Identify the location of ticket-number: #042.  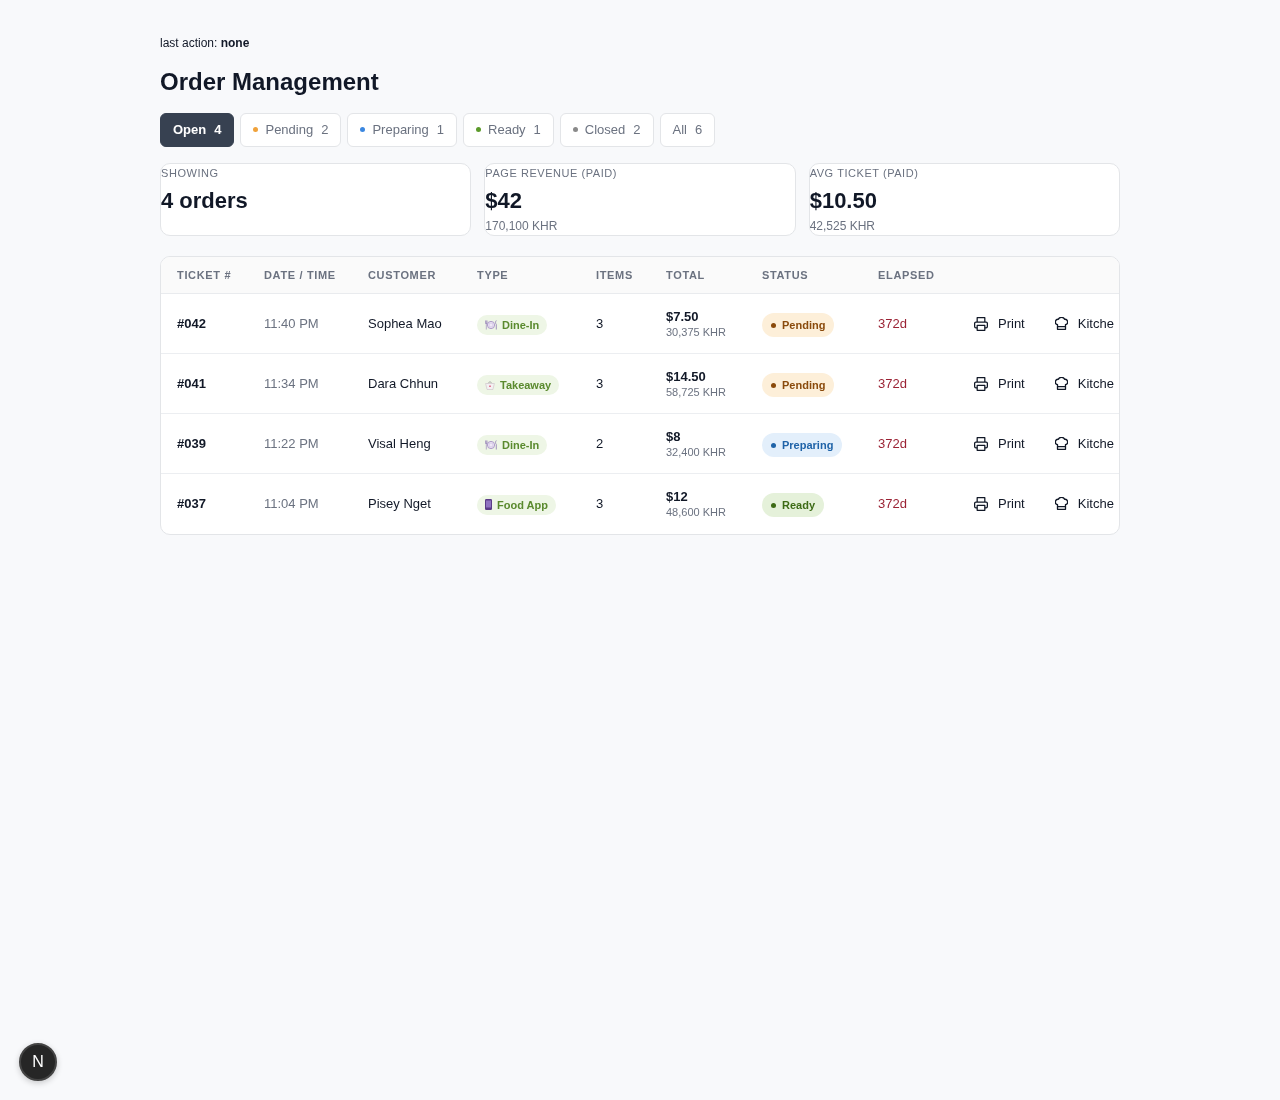
(212, 323).